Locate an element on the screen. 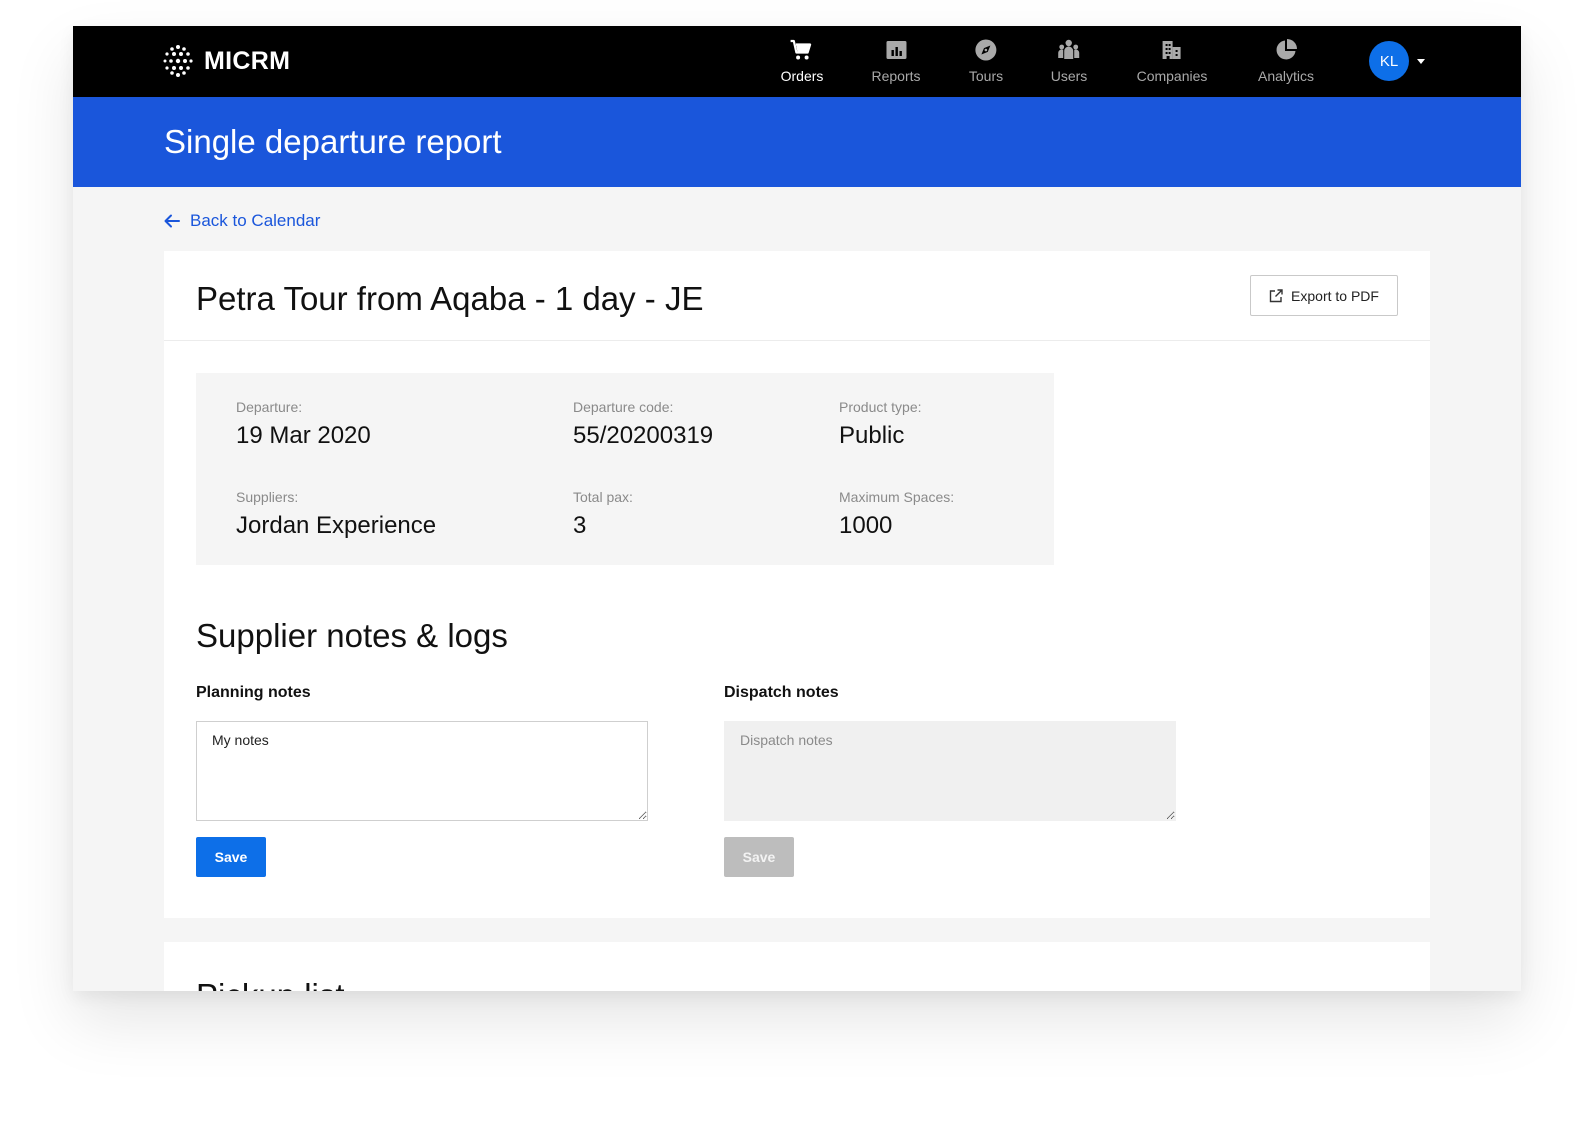 This screenshot has height=1122, width=1584. field-departure: Departure: 19 Mar 2020 is located at coordinates (303, 424).